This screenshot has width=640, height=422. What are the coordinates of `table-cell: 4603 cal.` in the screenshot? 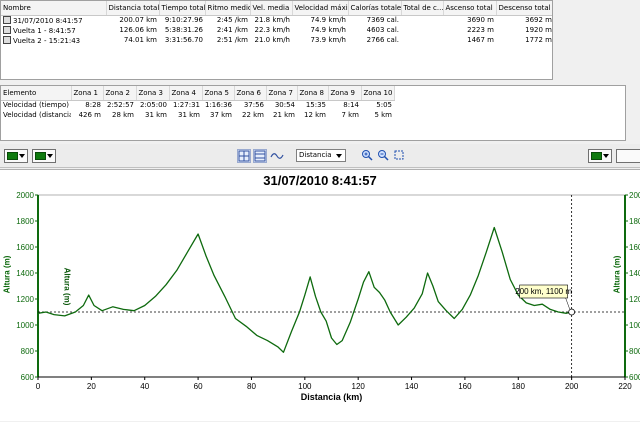 It's located at (374, 30).